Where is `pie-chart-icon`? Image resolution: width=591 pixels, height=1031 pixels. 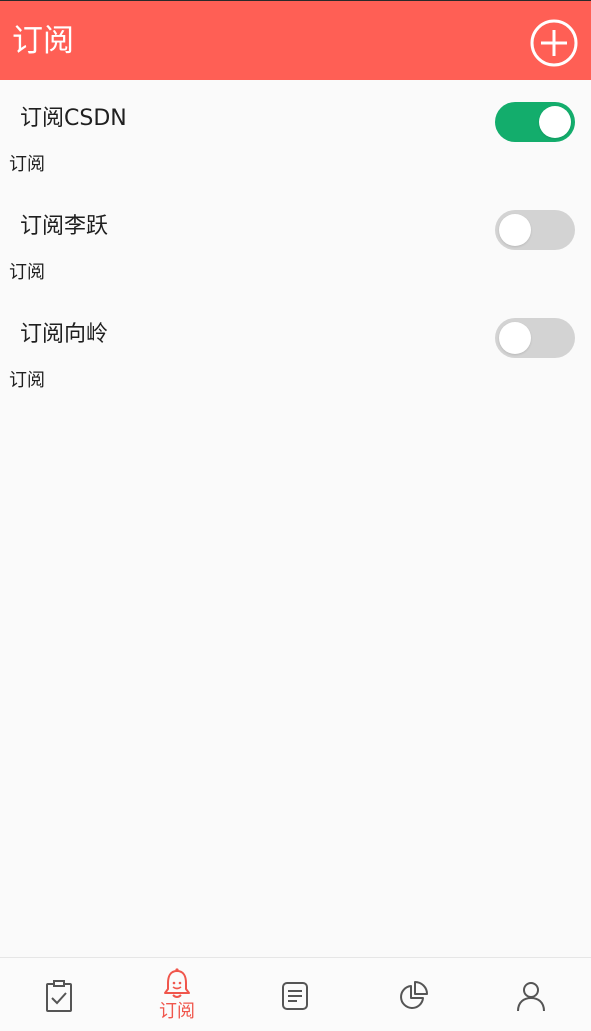 pie-chart-icon is located at coordinates (414, 995).